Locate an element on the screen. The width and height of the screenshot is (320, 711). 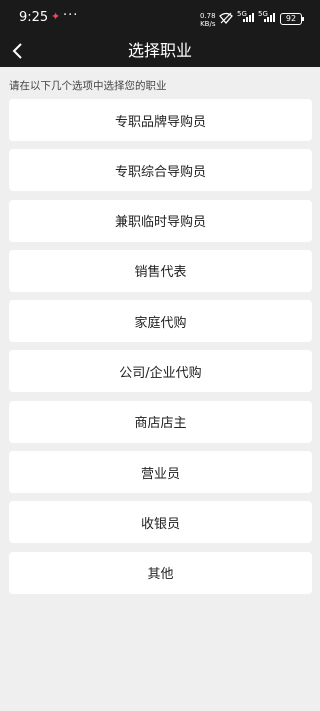
occupation-option: 其他 is located at coordinates (160, 572).